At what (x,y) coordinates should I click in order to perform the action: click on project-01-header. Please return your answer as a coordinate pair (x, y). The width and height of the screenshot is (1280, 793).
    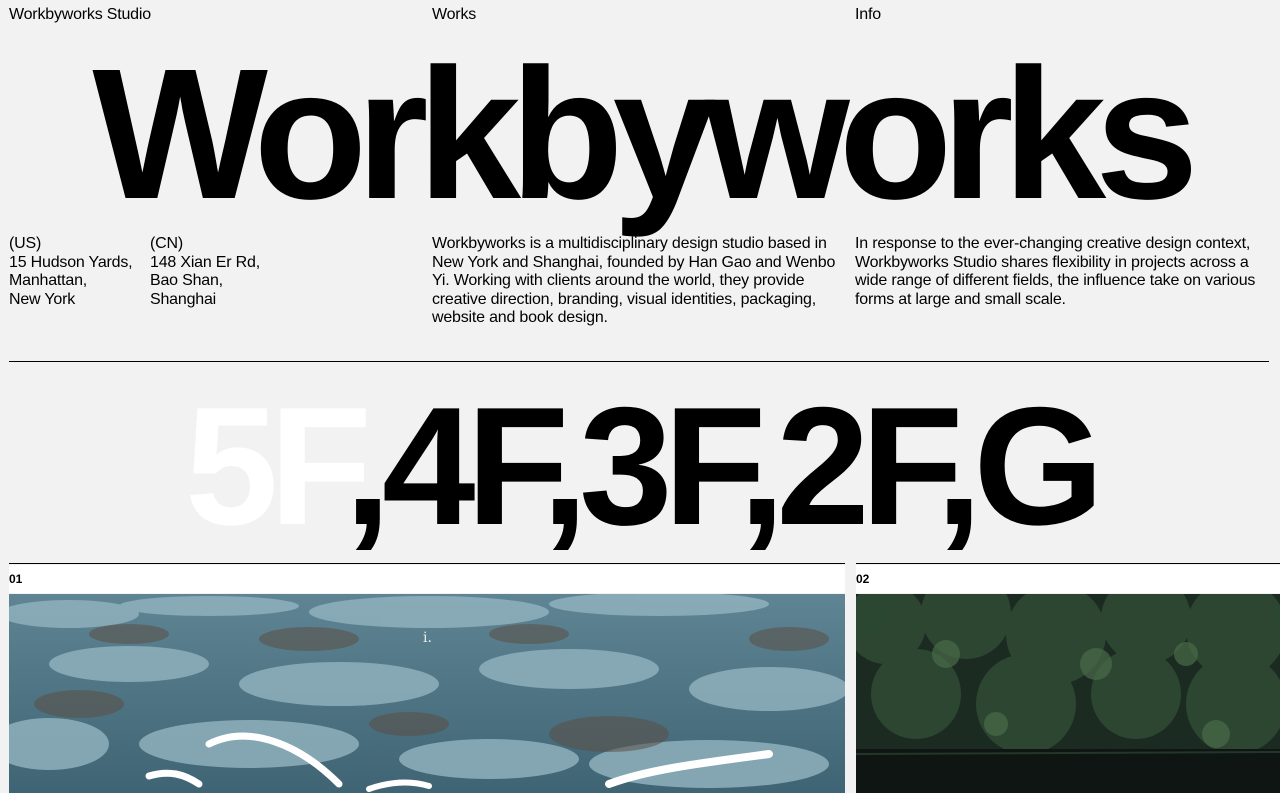
    Looking at the image, I should click on (427, 579).